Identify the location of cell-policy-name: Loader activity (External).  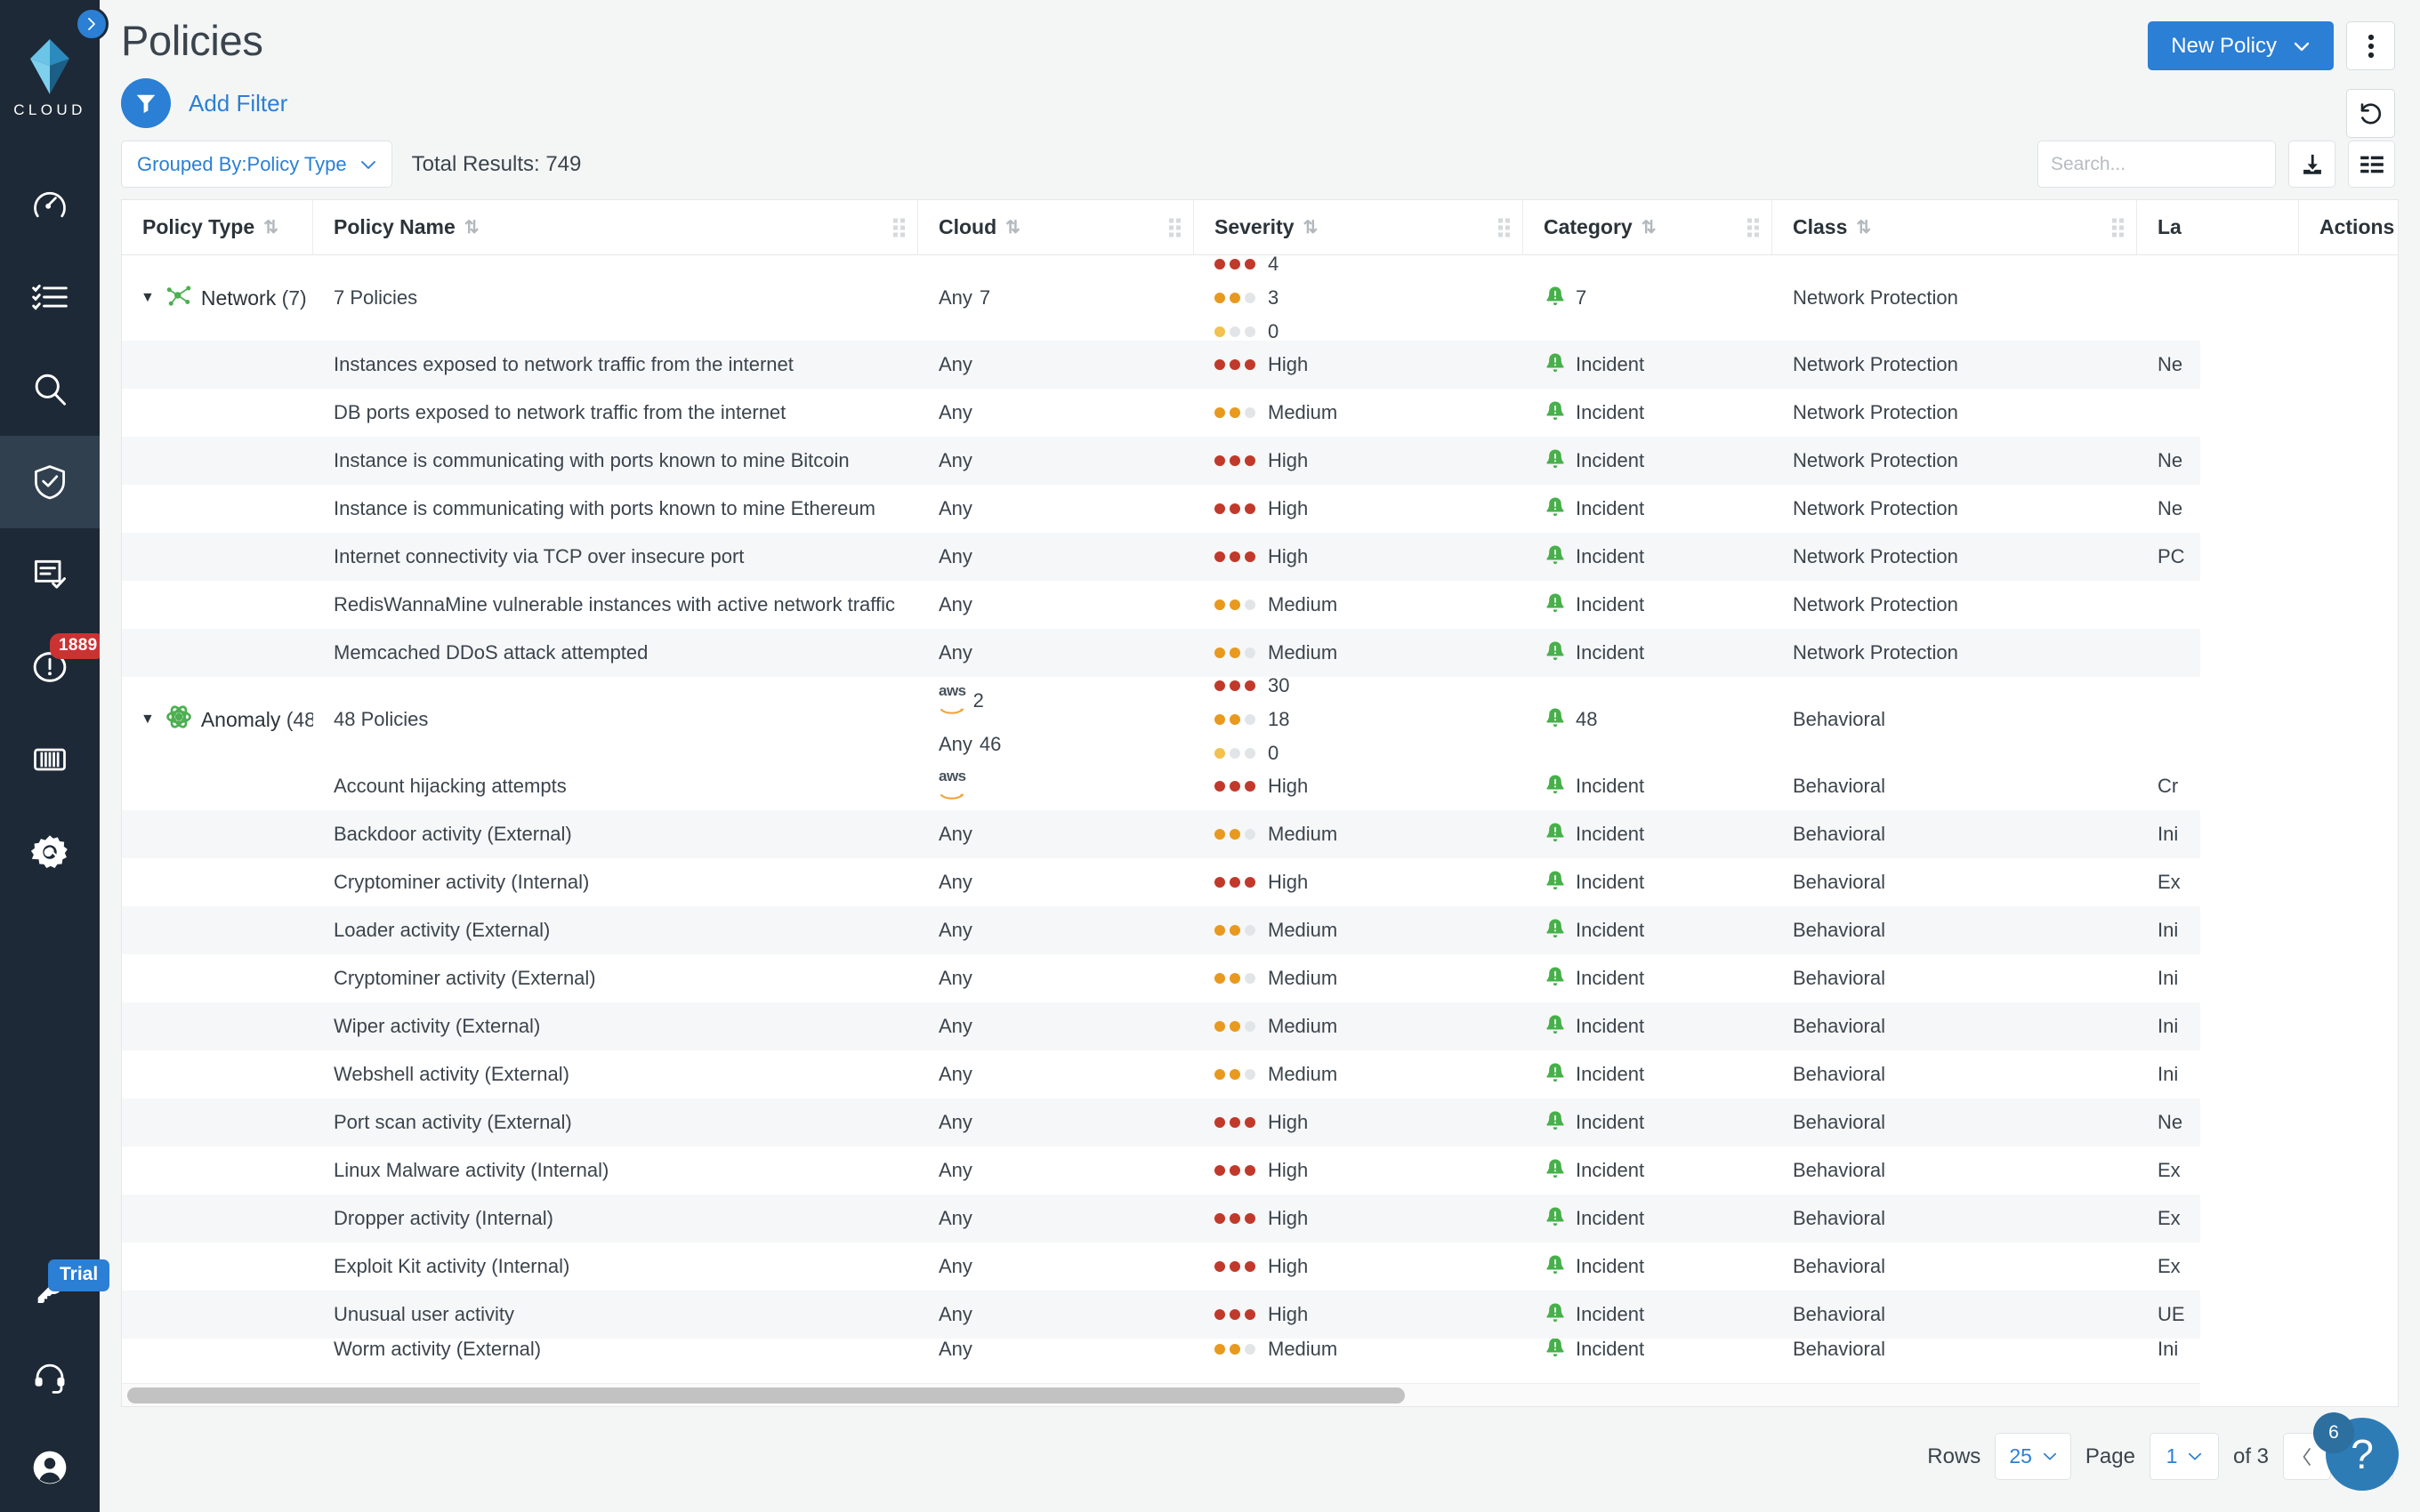
(615, 930).